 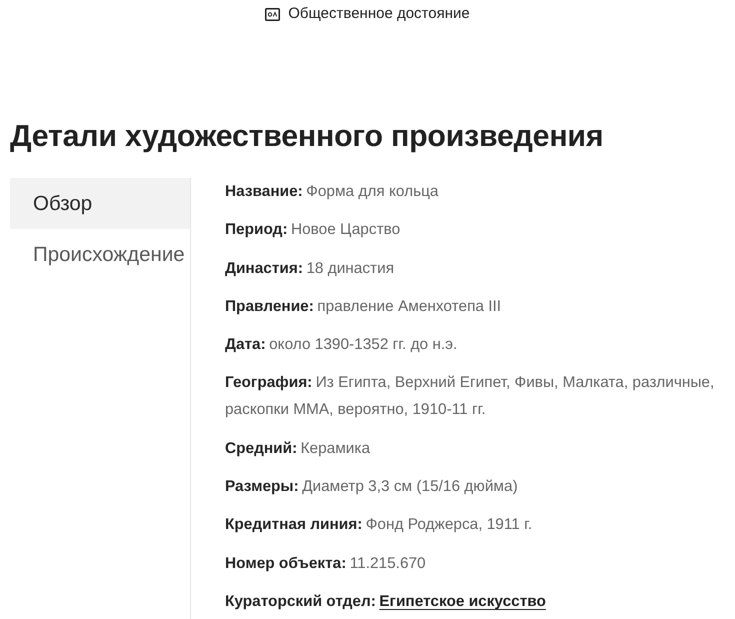 I want to click on detail-row-text: Правление: правление Аменхотепа III, so click(x=363, y=306).